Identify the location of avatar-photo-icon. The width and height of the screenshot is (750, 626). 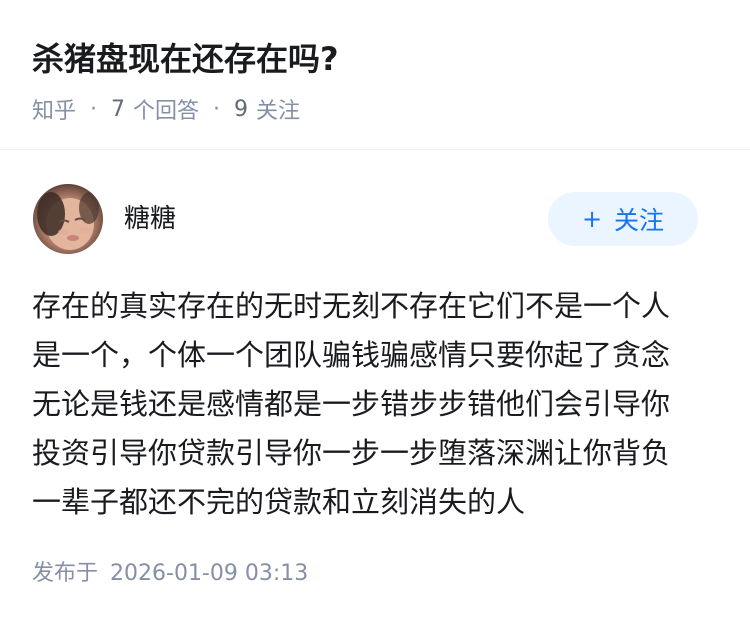
(68, 221).